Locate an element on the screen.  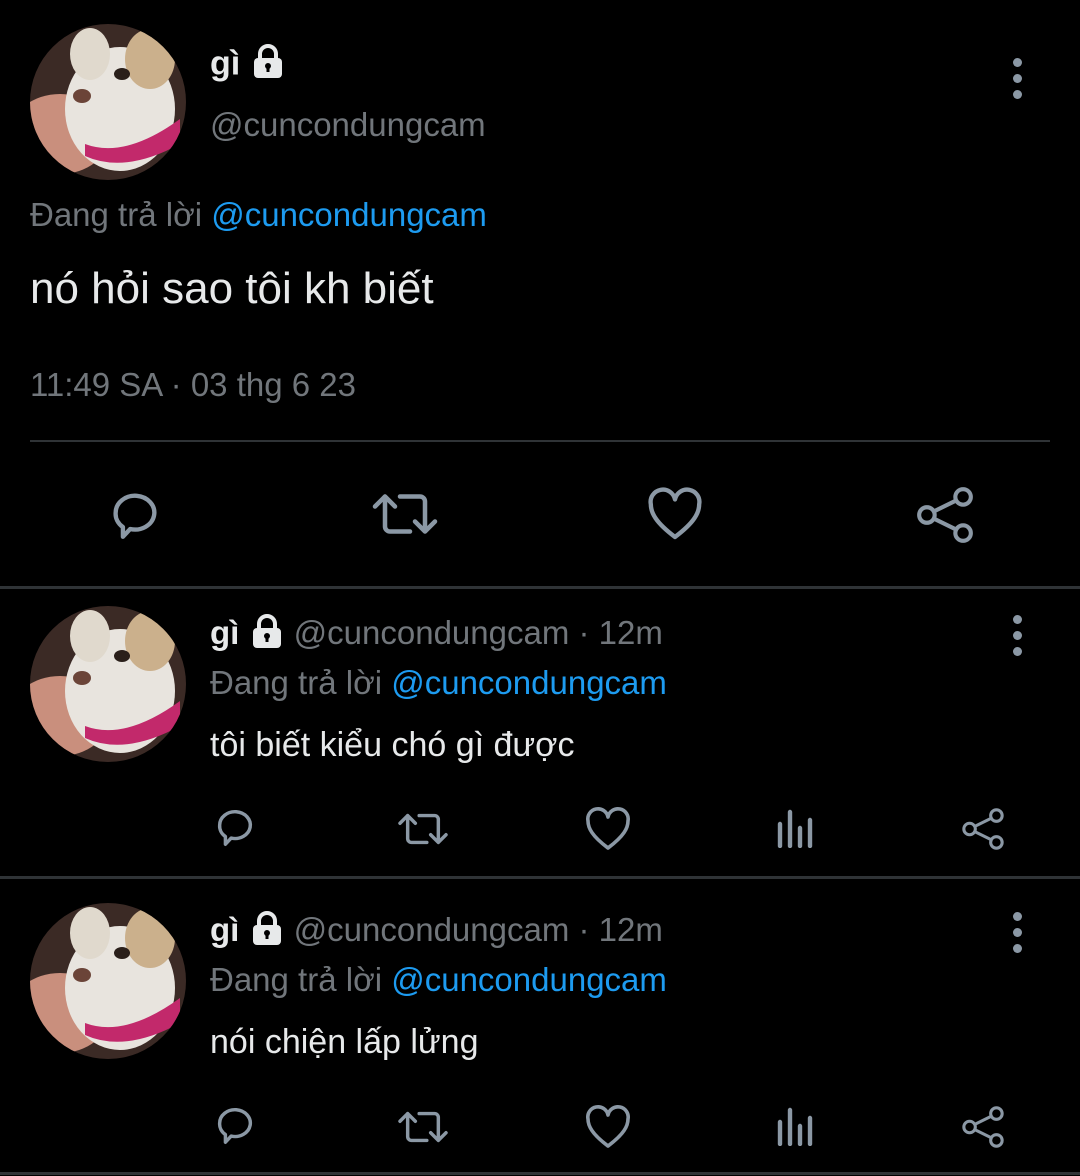
tweet-text: tôi biết kiểu chó gì được is located at coordinates (392, 745).